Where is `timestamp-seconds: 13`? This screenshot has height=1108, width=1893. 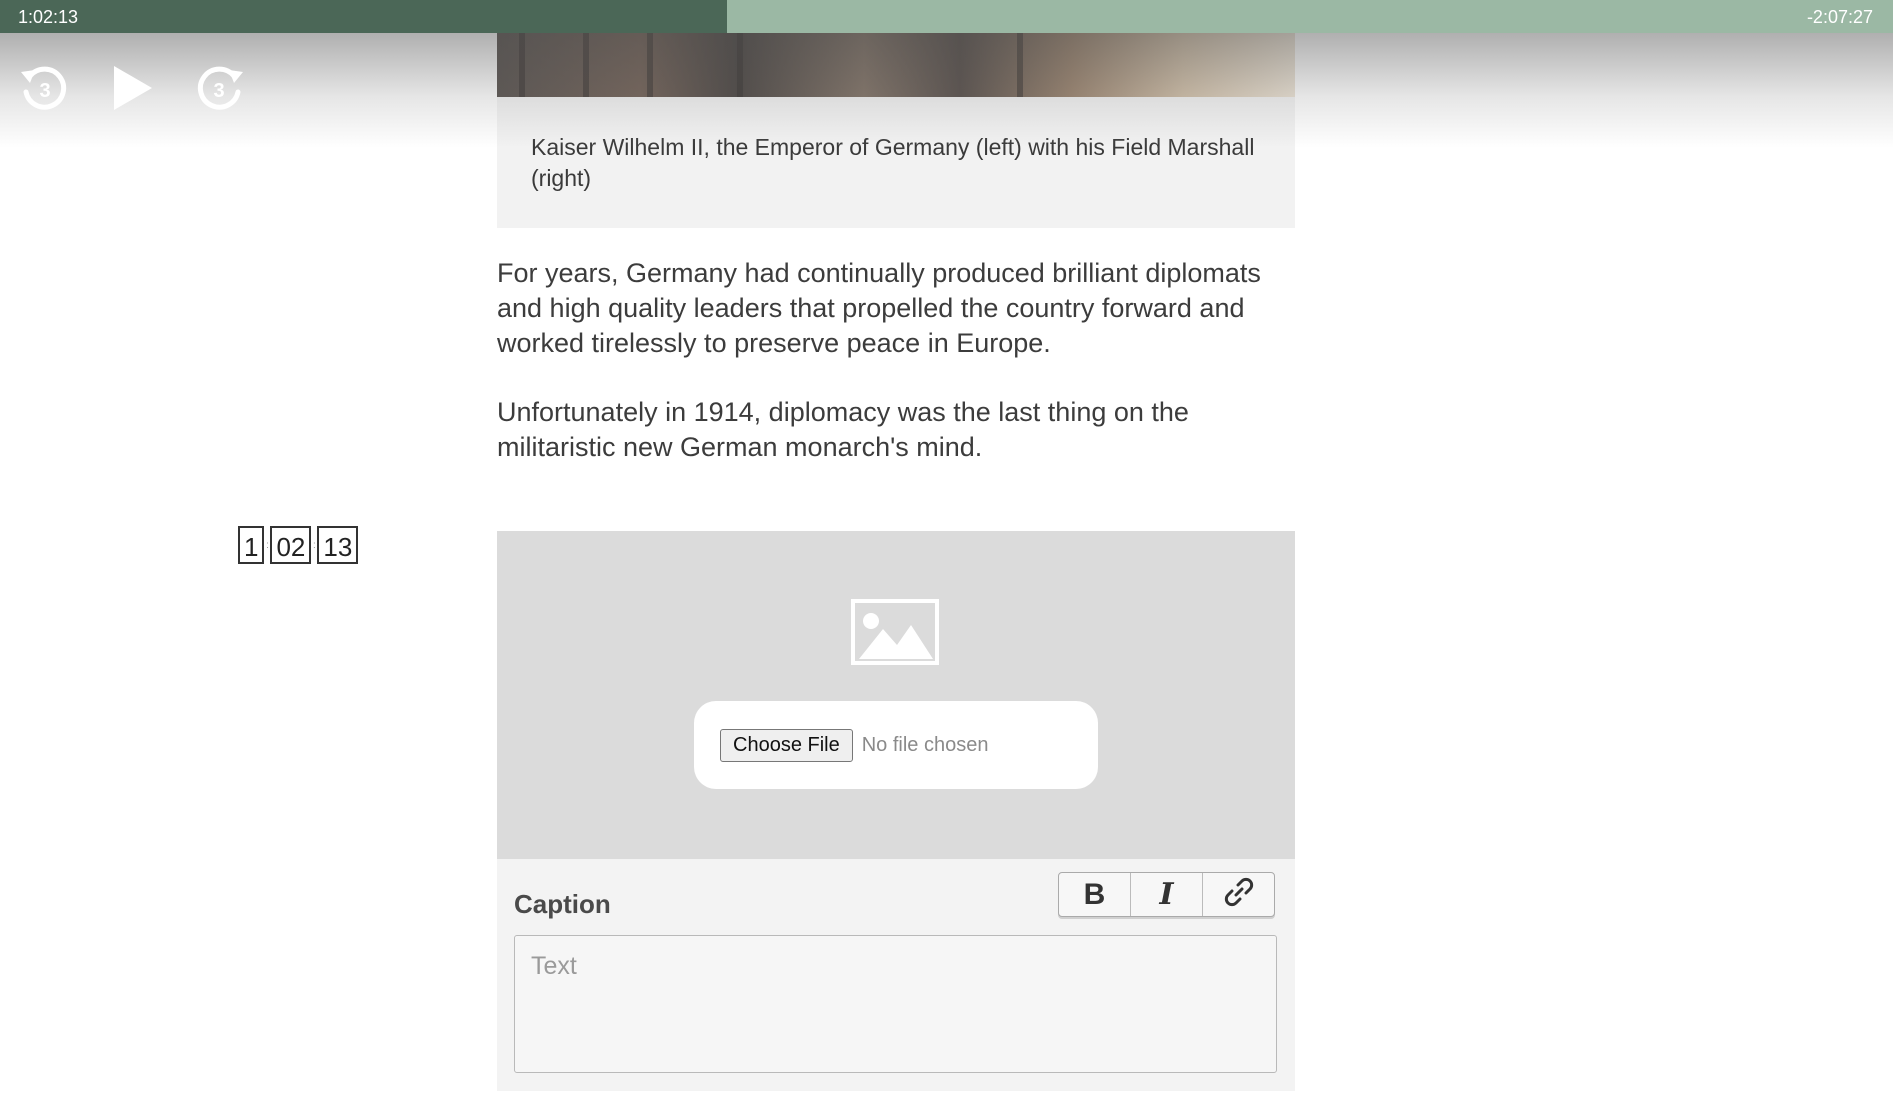
timestamp-seconds: 13 is located at coordinates (338, 545).